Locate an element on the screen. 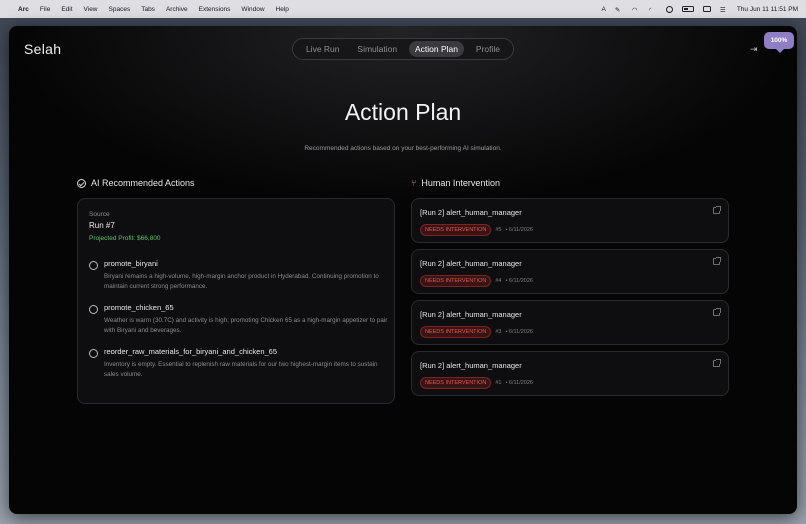 This screenshot has width=806, height=524. source-run: Run #7 is located at coordinates (102, 225).